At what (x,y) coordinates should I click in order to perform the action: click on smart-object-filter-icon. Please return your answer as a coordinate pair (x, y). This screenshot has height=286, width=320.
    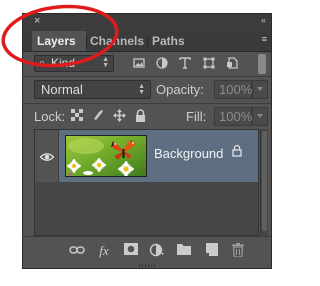
    Looking at the image, I should click on (232, 63).